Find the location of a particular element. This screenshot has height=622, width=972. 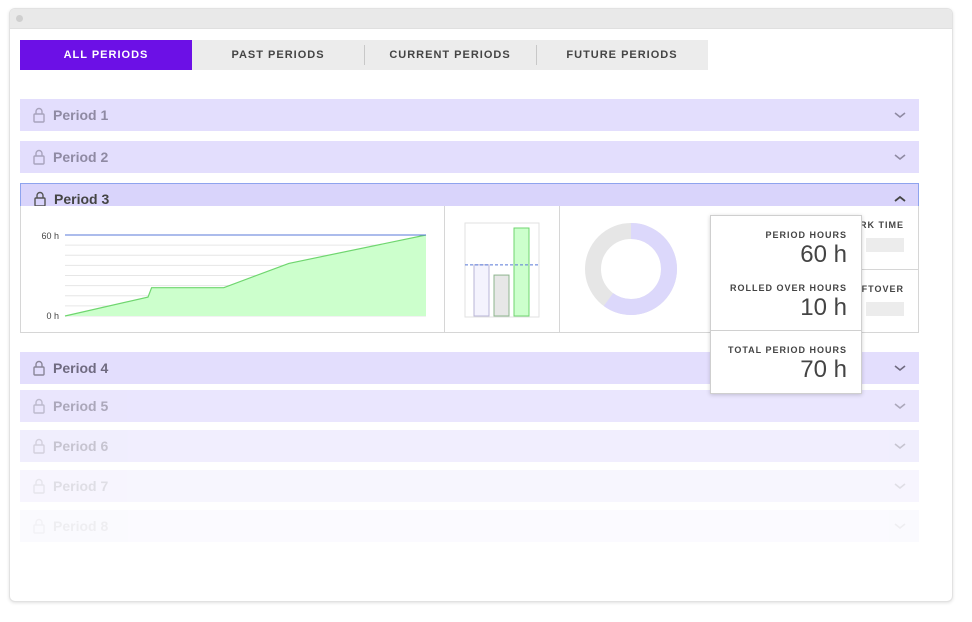

bar-chart is located at coordinates (502, 270).